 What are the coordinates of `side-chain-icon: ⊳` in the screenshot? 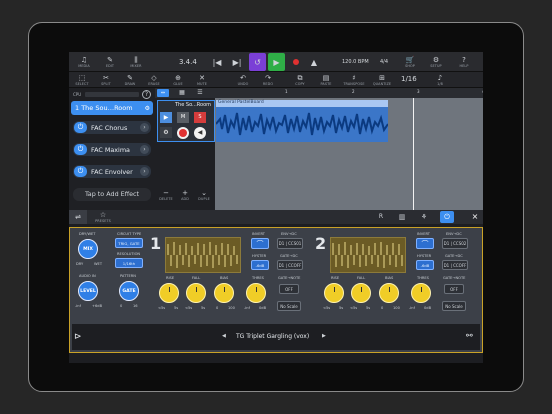 It's located at (78, 337).